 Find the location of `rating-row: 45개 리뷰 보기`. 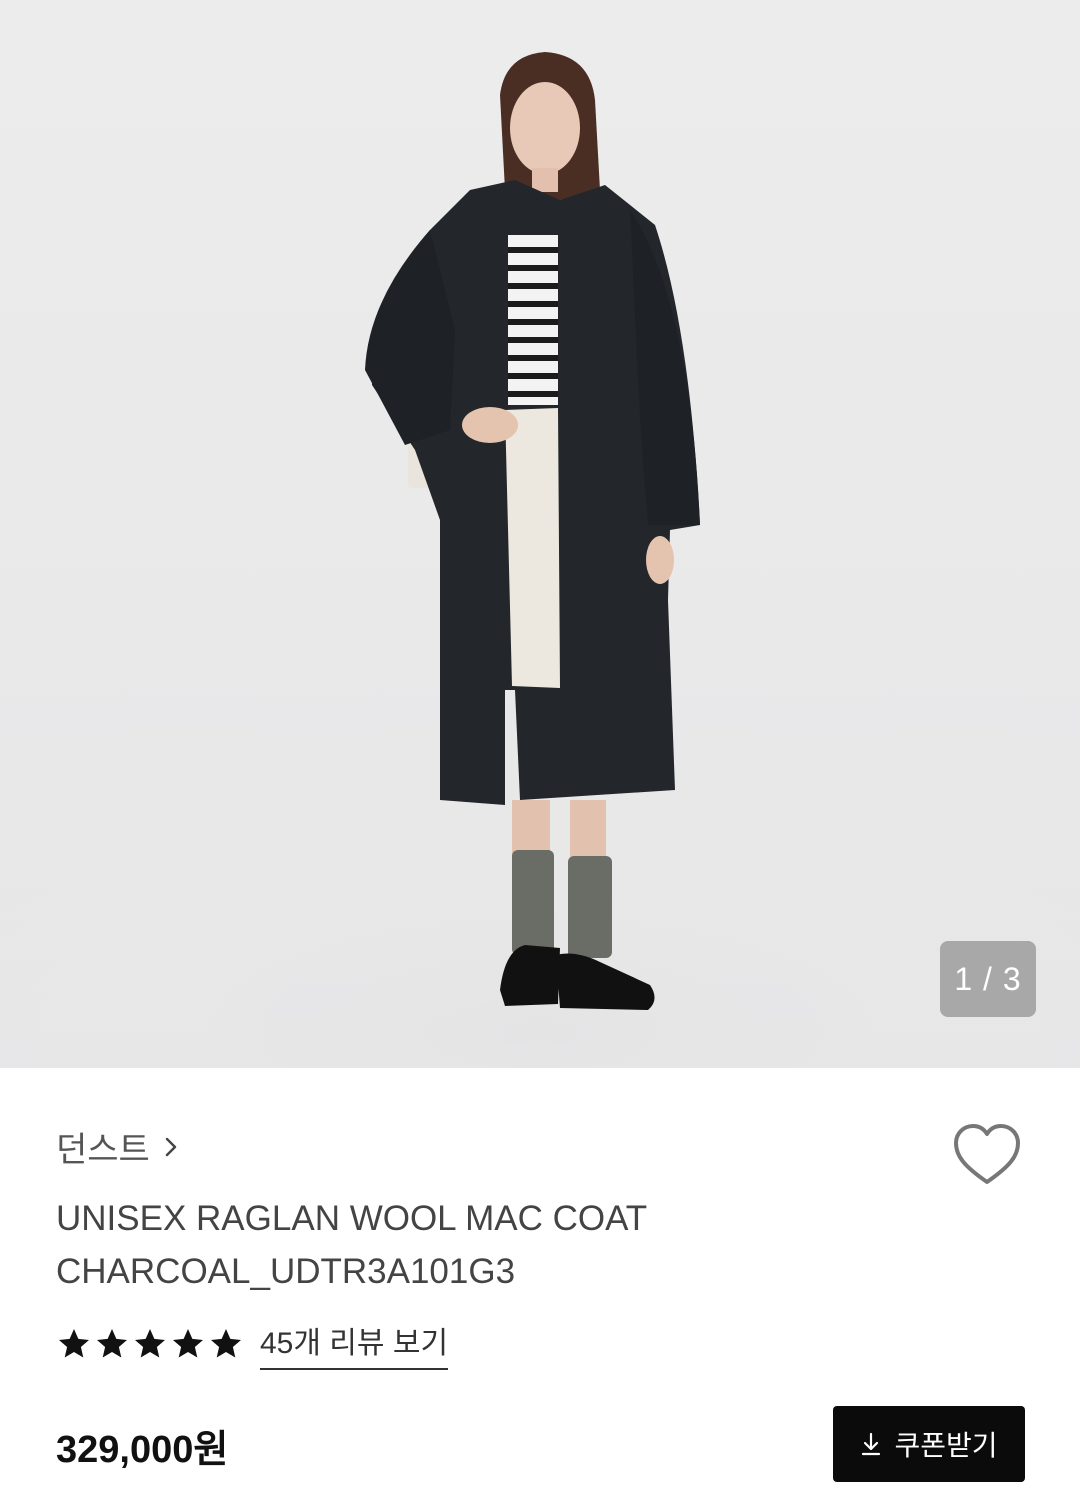

rating-row: 45개 리뷰 보기 is located at coordinates (252, 1344).